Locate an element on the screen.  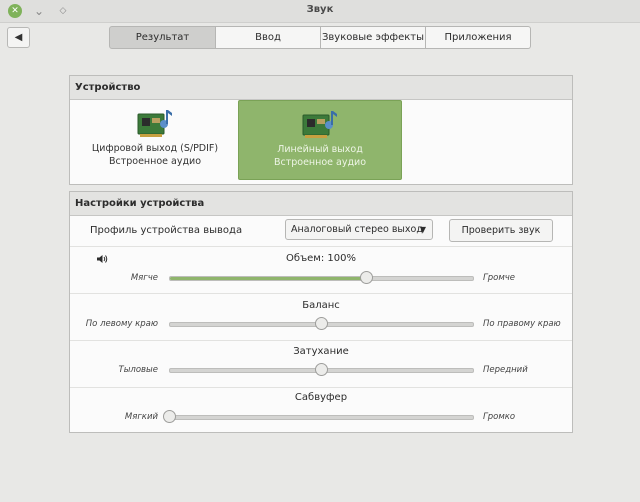
settings-section-header: Настройки устройства is located at coordinates (321, 204).